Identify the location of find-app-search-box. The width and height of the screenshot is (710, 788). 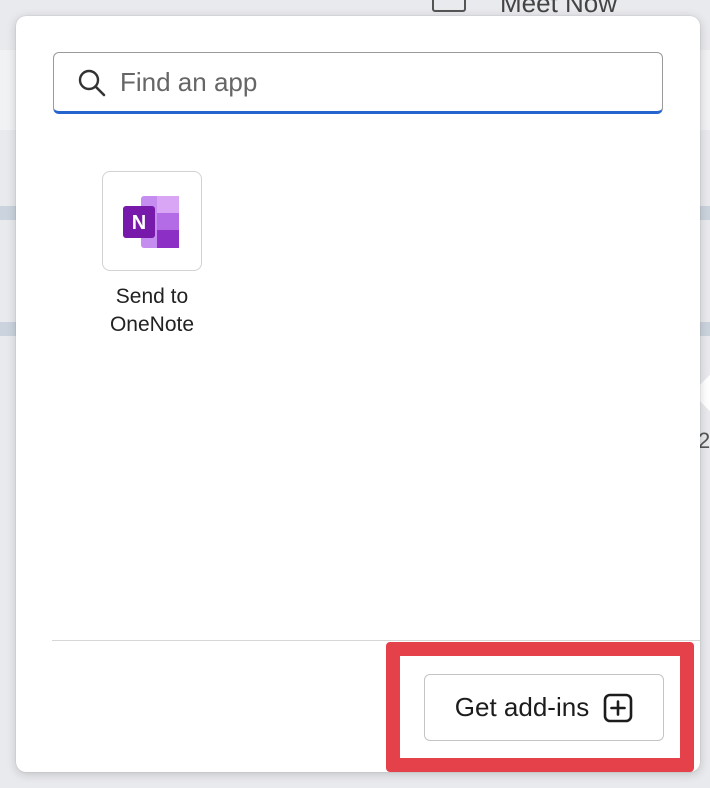
(358, 83).